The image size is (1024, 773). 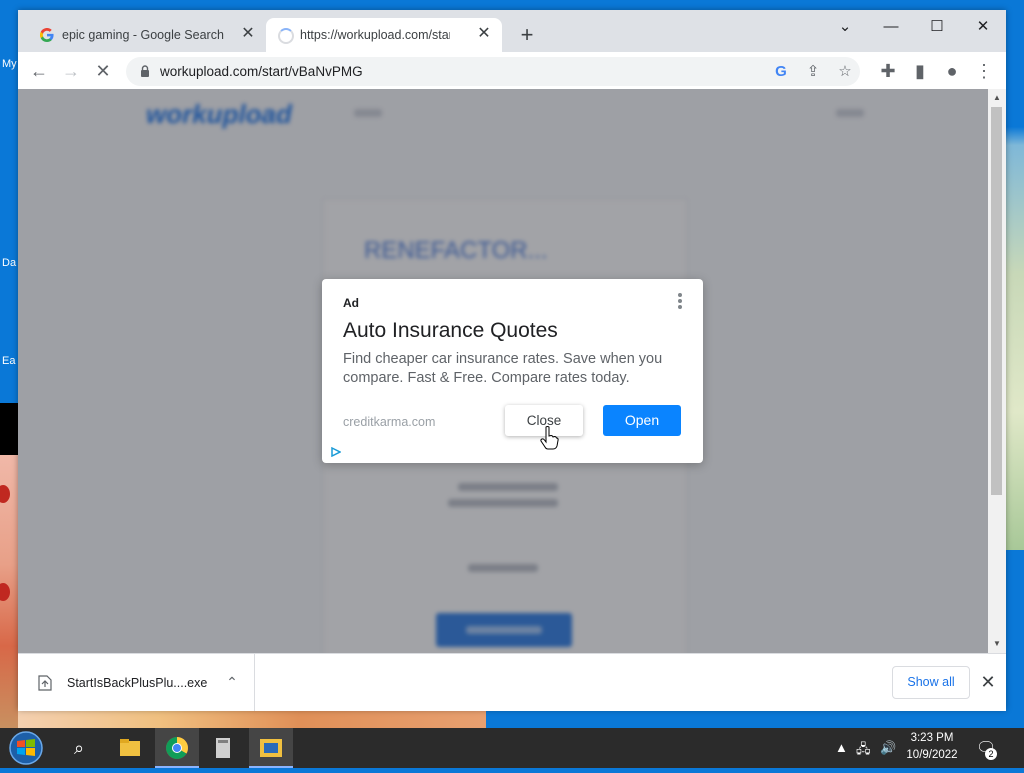 I want to click on file-explorer-icon, so click(x=130, y=748).